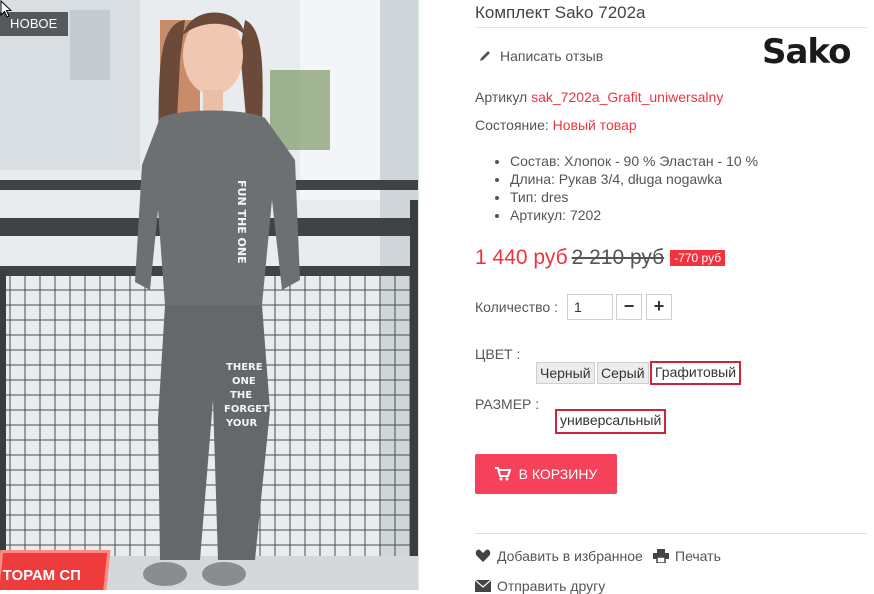 Image resolution: width=874 pixels, height=594 pixels. I want to click on write-review-link: Написать отзыв, so click(540, 56).